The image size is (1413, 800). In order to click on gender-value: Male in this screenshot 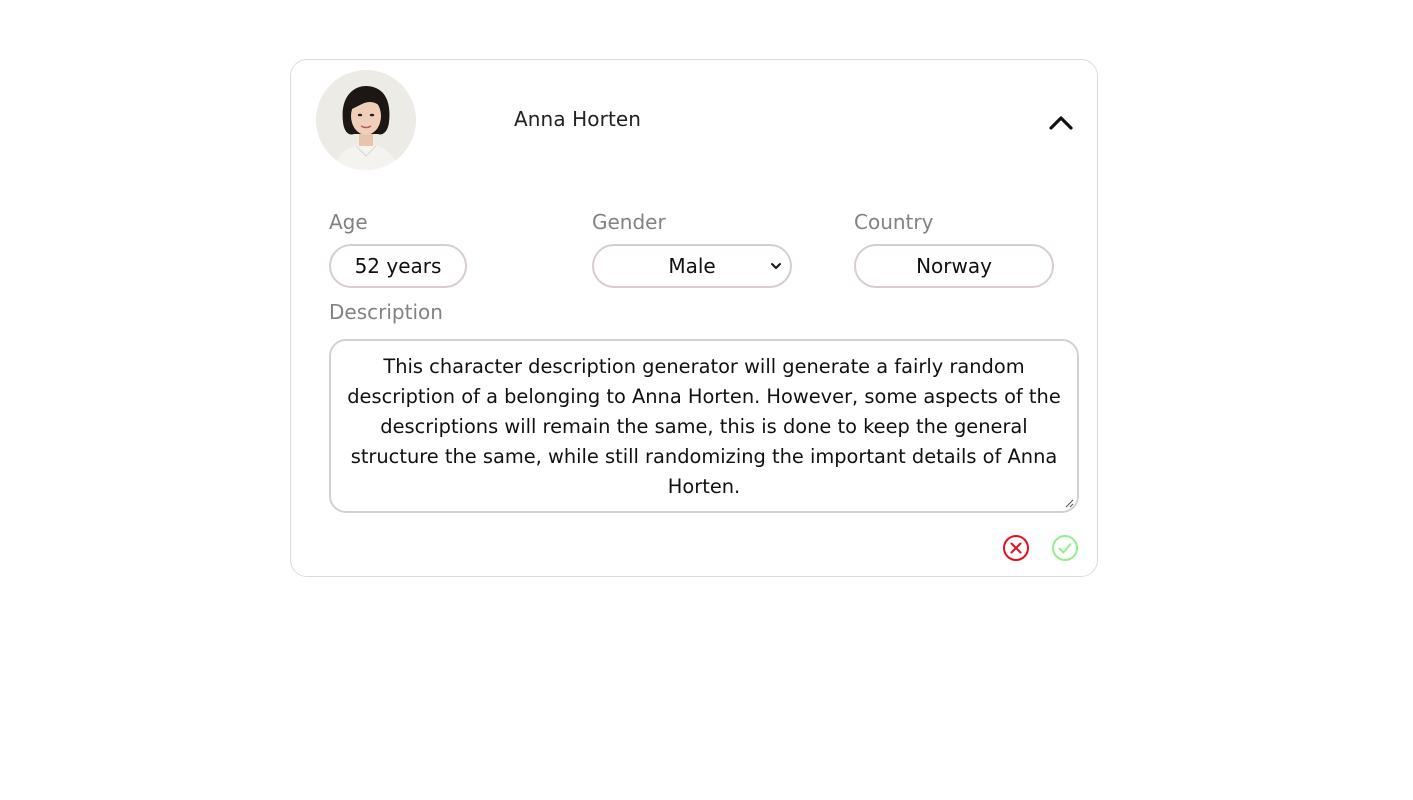, I will do `click(692, 266)`.